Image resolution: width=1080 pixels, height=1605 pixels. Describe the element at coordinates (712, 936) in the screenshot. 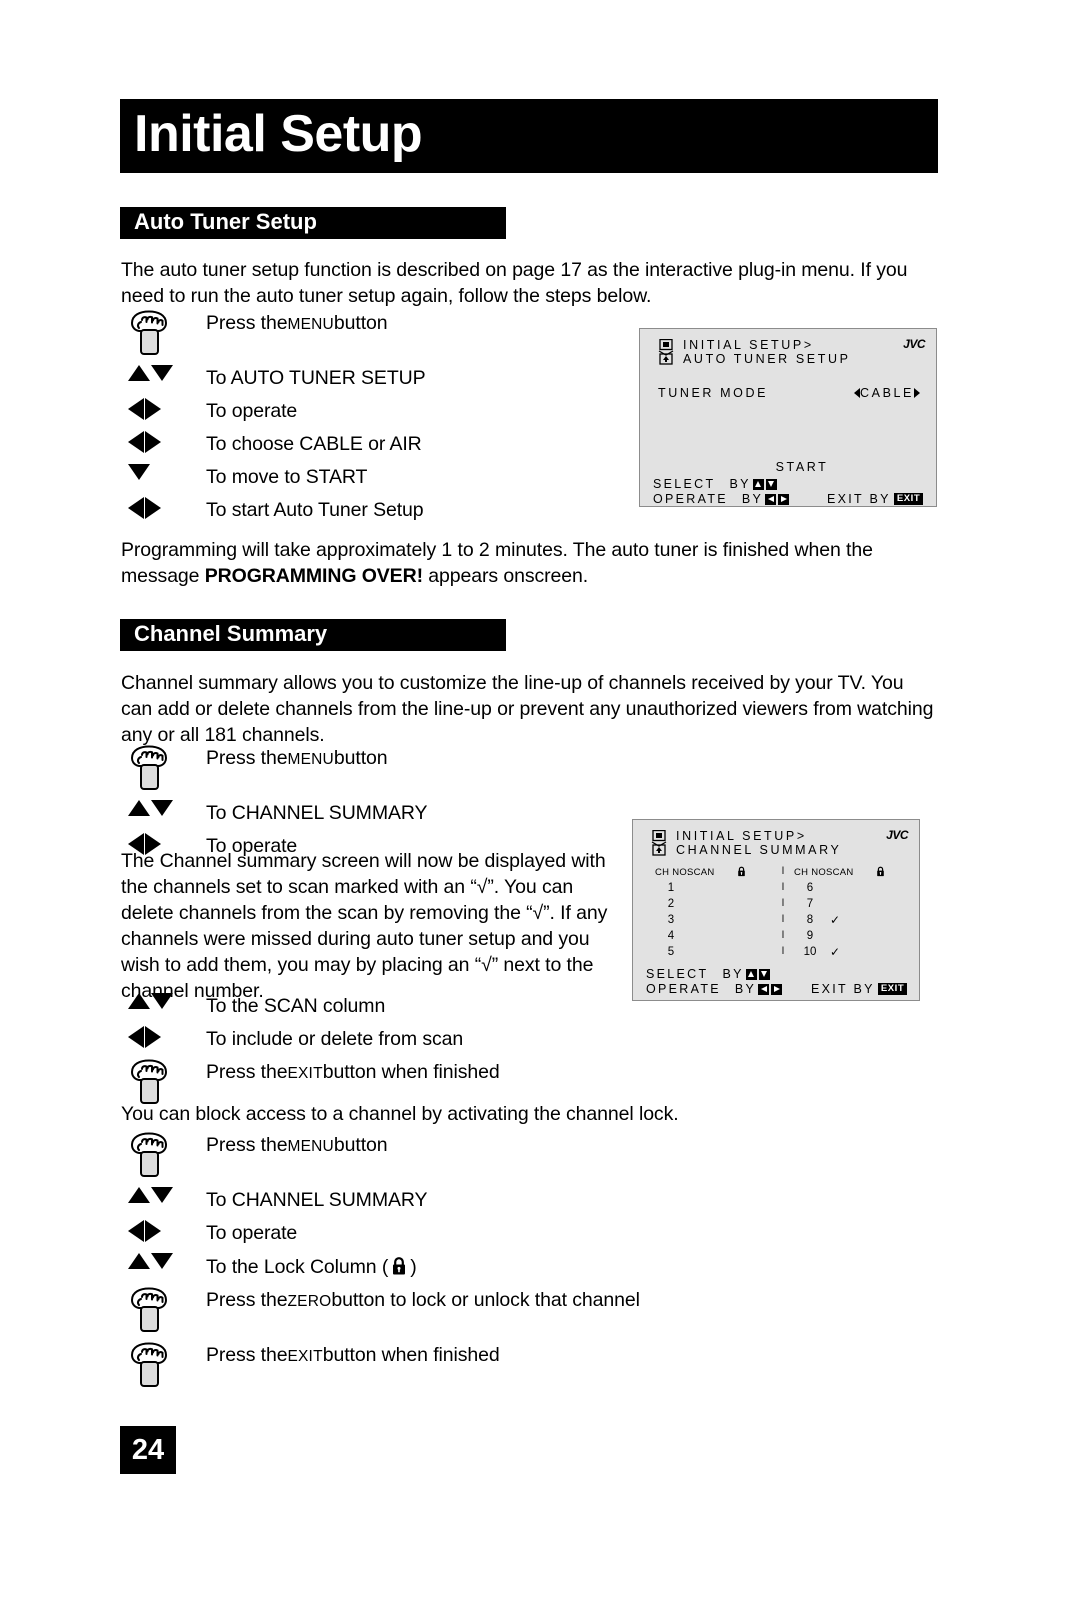

I see `channel-row: 4` at that location.